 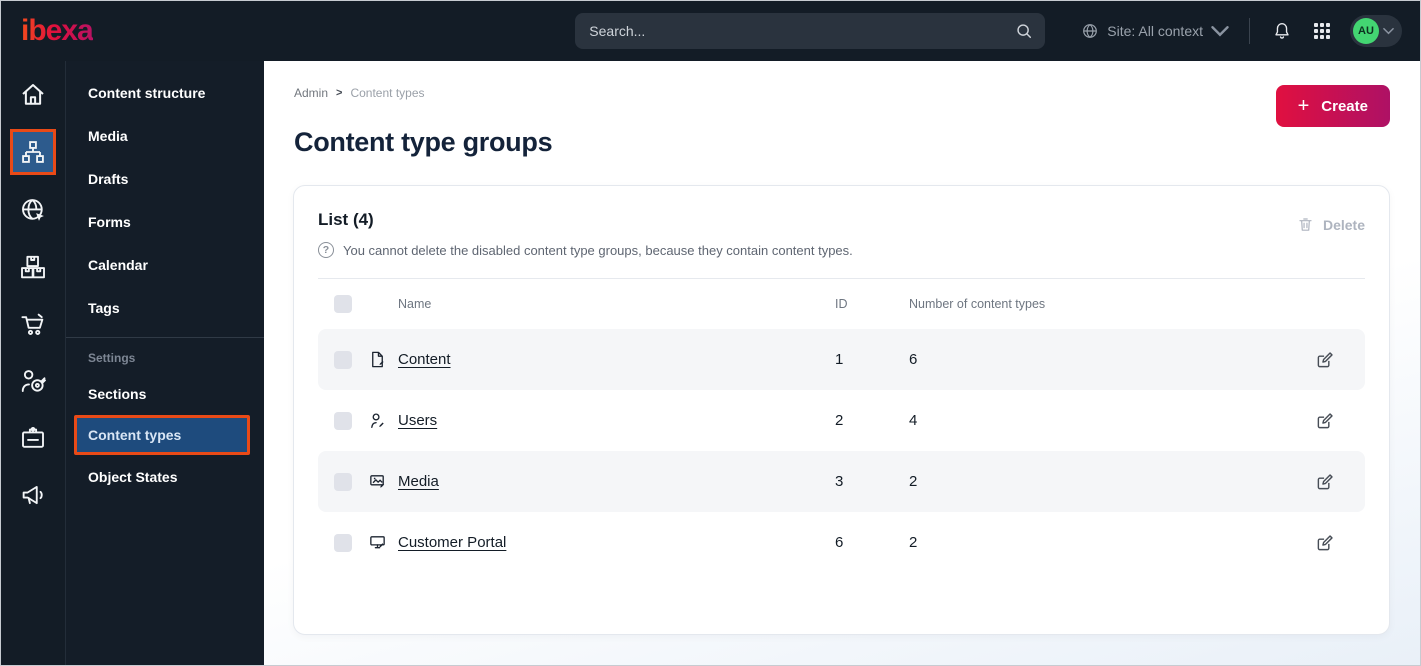 I want to click on user-icon, so click(x=383, y=420).